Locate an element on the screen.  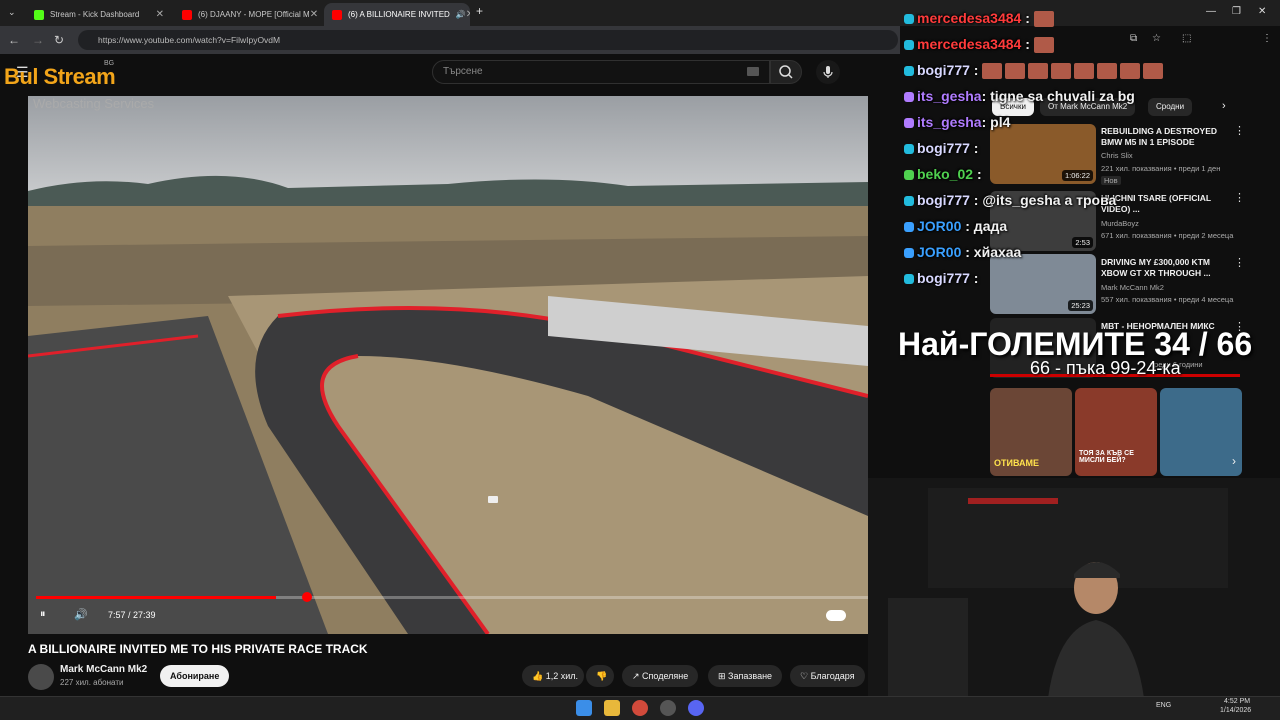
shorts-thumbnail: ТОЯ ЗА КЪВ СЕ МИСЛИ БЕЙ? is located at coordinates (1116, 432).